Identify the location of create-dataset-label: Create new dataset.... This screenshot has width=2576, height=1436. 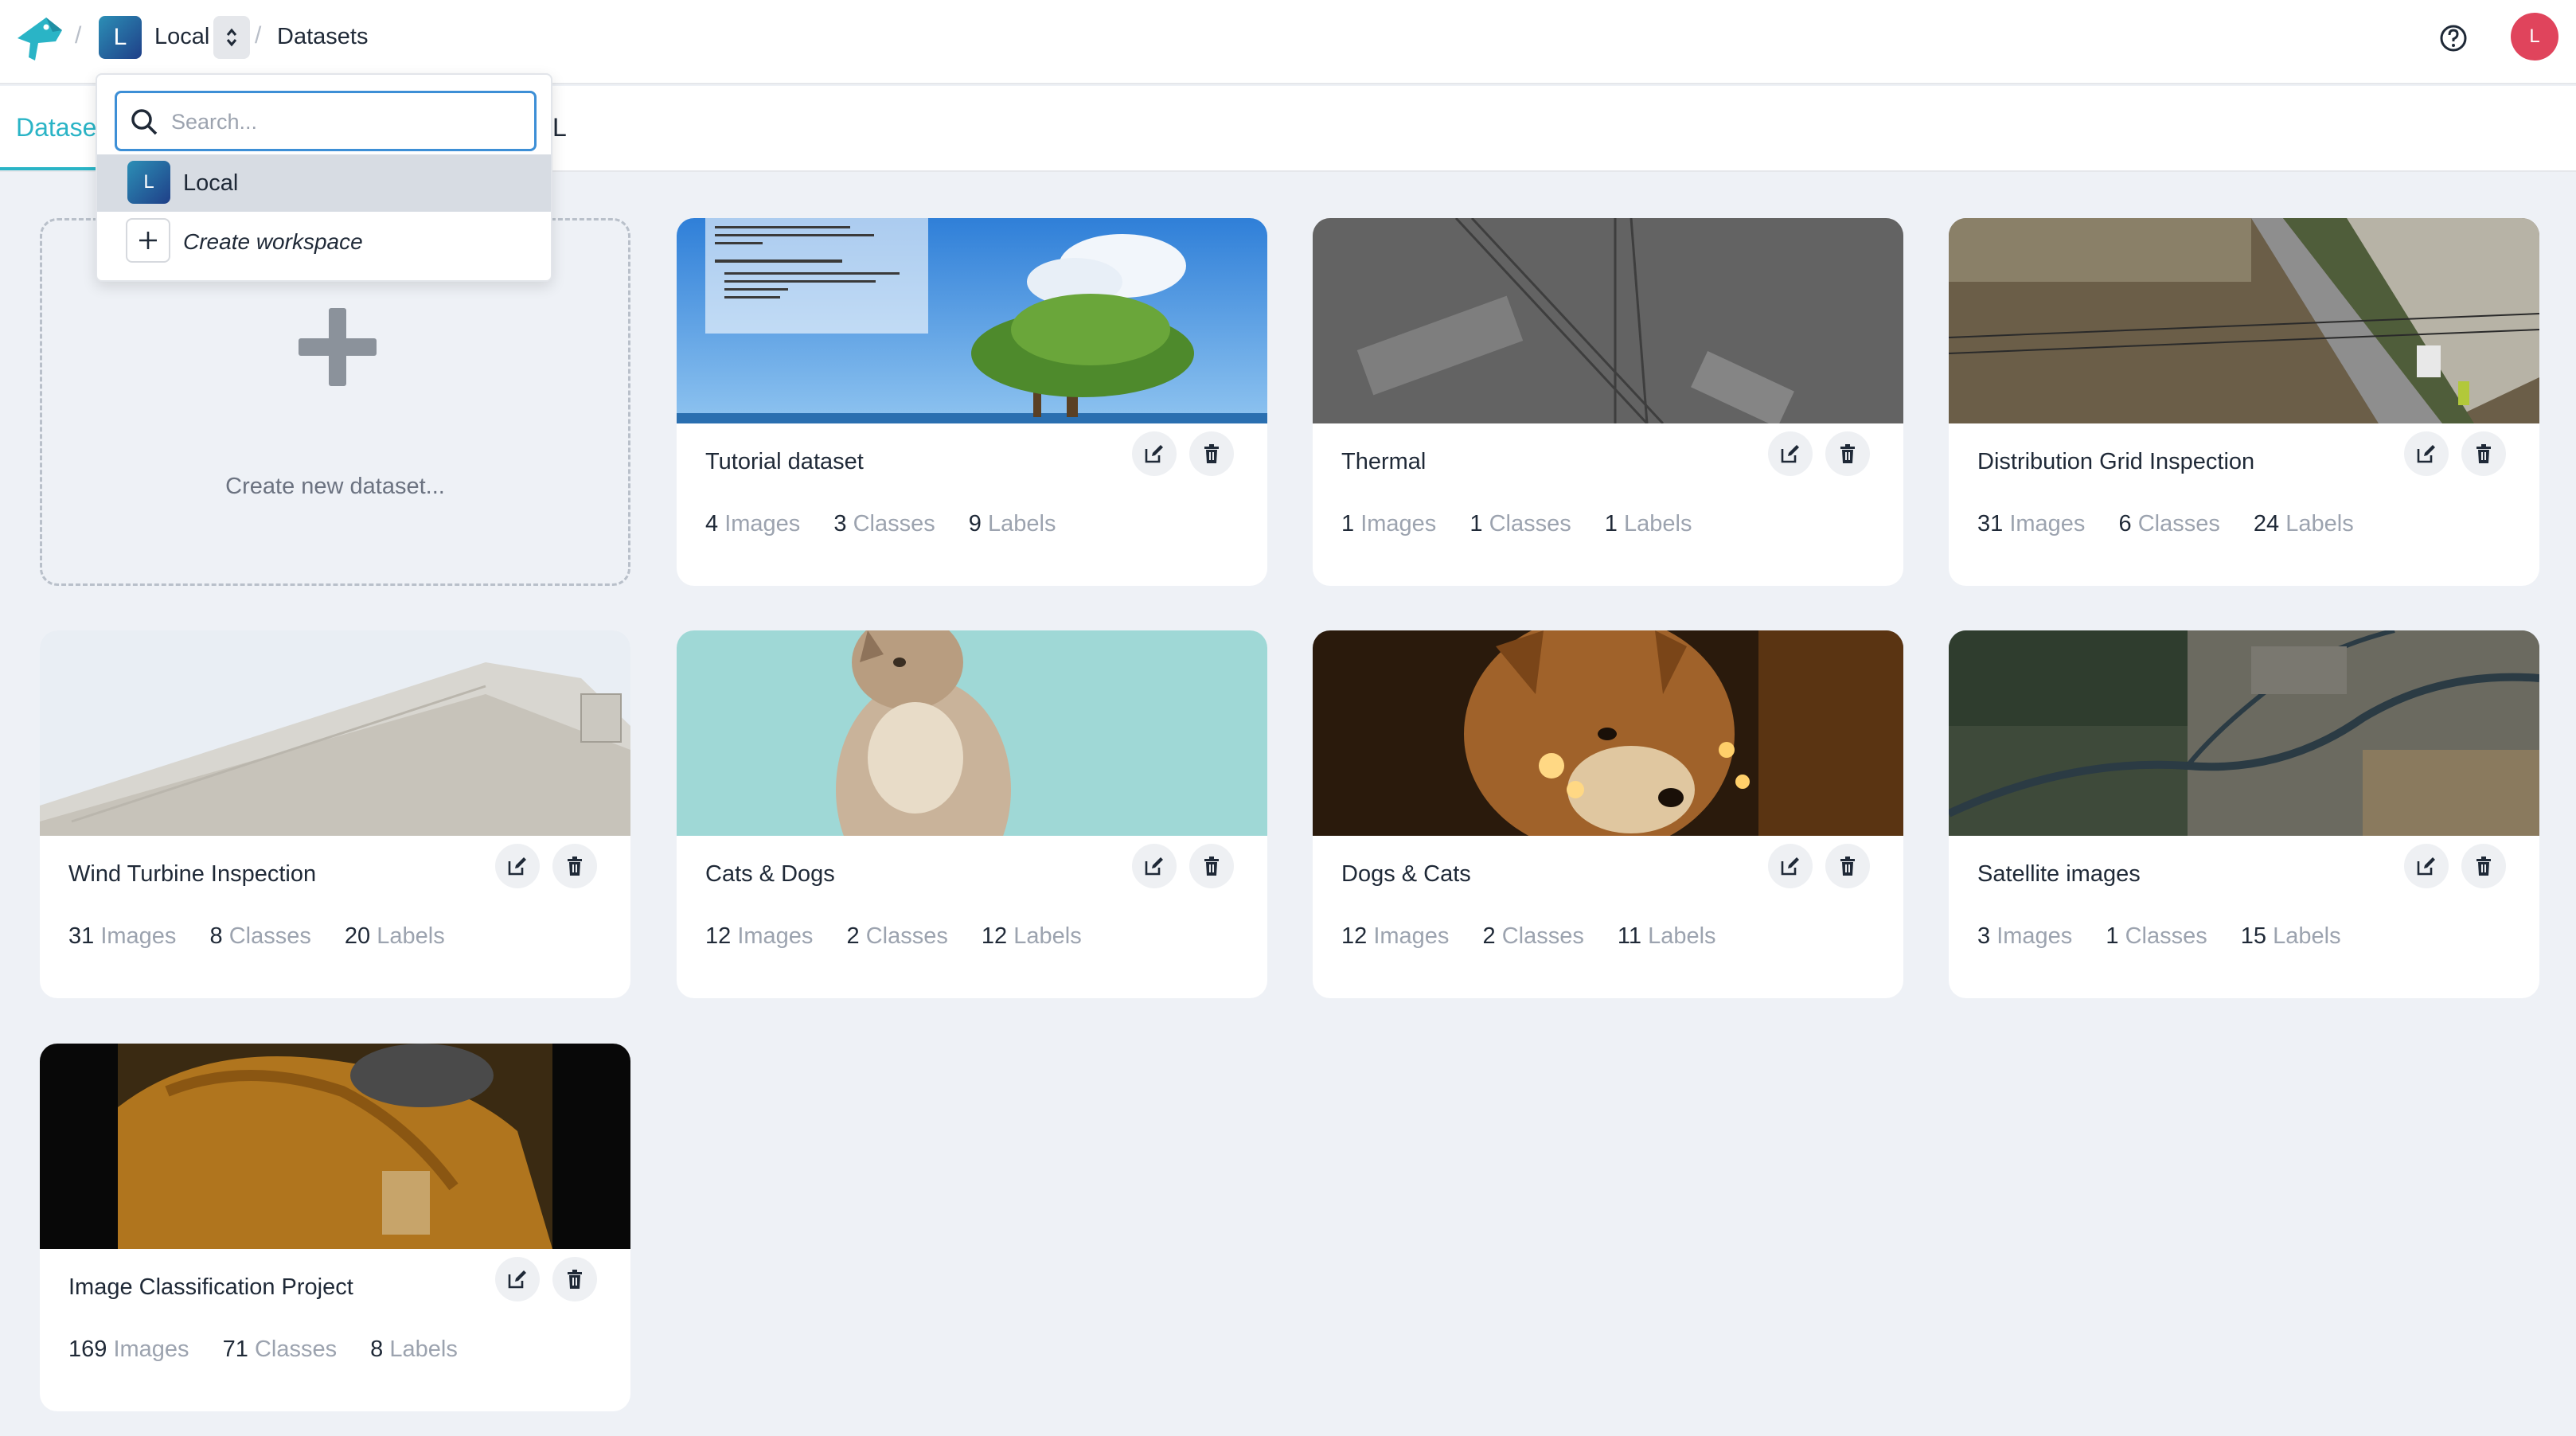
(335, 486).